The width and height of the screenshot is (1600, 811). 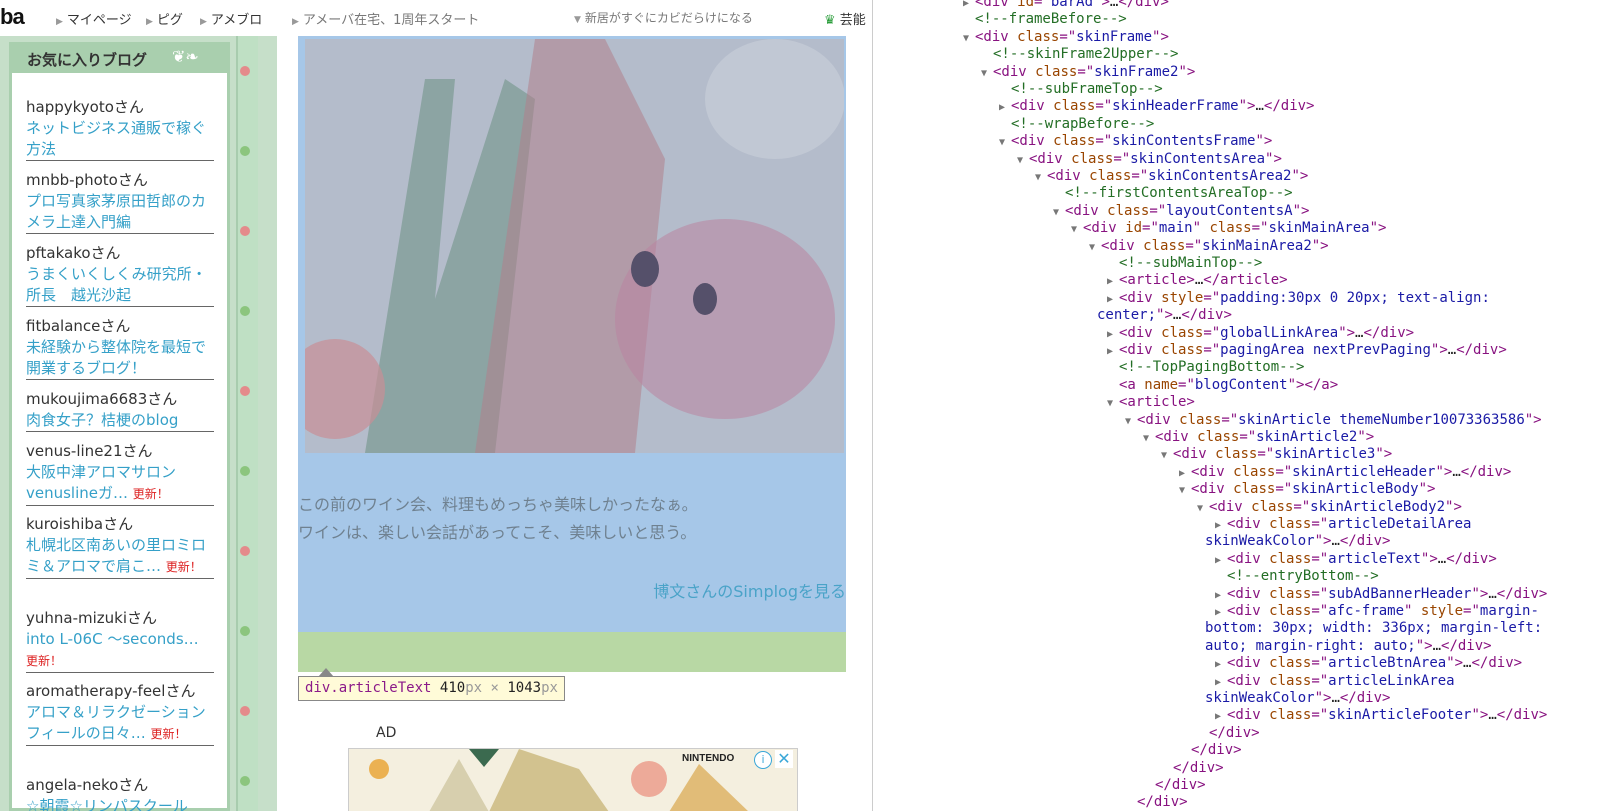 I want to click on nav-link-ameblo: ▶ アメブロ, so click(x=231, y=18).